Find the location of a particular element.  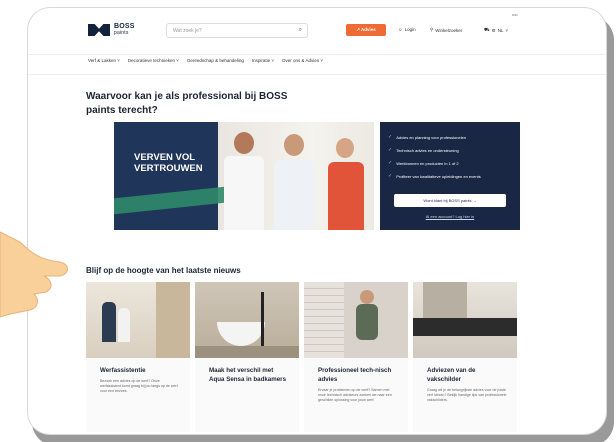

pointing-hand-illustration is located at coordinates (34, 274).